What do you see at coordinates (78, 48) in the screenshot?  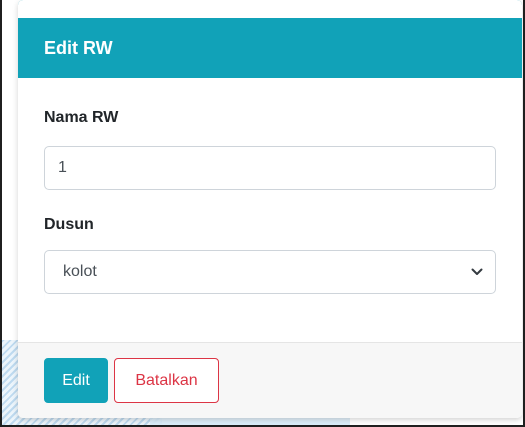 I see `card-title: Edit RW` at bounding box center [78, 48].